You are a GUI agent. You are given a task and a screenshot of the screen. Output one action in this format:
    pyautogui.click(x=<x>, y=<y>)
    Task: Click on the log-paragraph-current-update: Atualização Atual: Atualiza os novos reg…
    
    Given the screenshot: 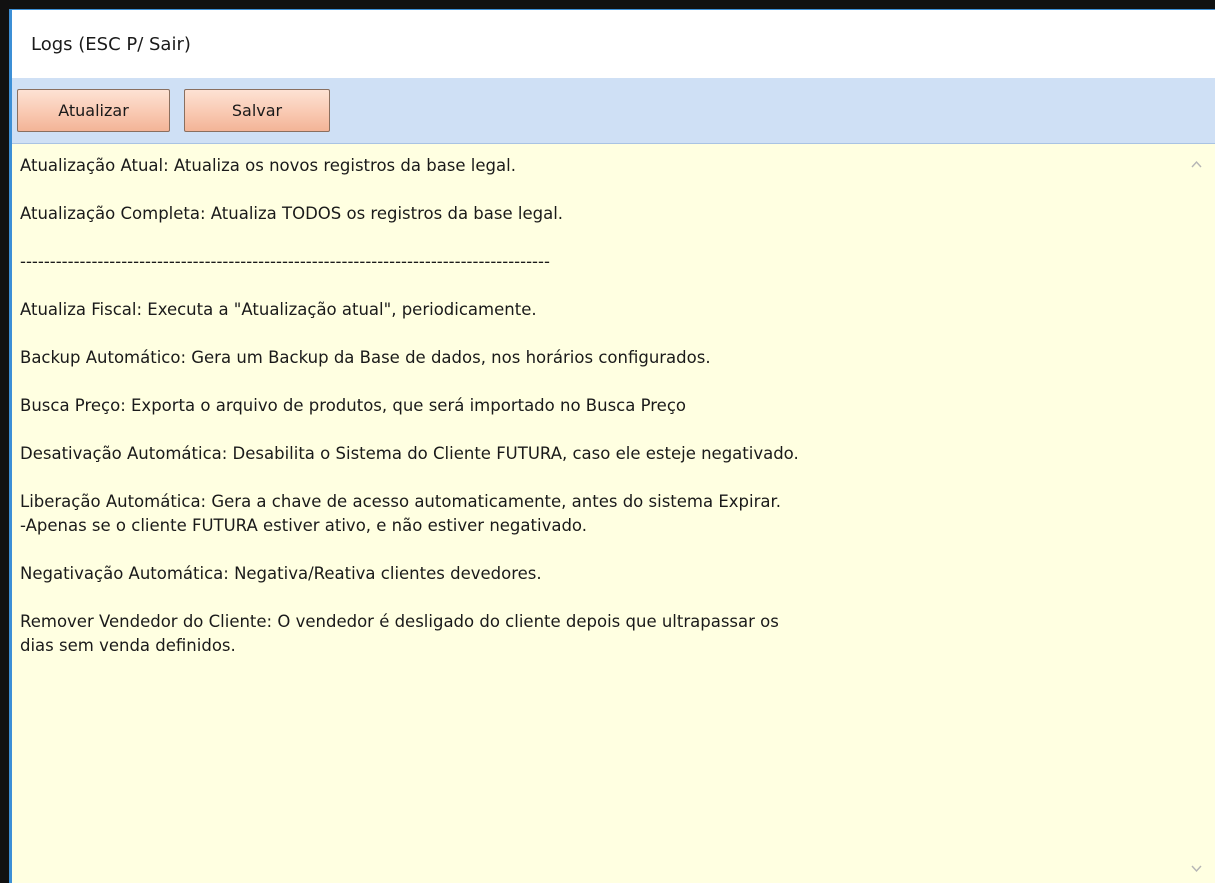 What is the action you would take?
    pyautogui.click(x=268, y=165)
    